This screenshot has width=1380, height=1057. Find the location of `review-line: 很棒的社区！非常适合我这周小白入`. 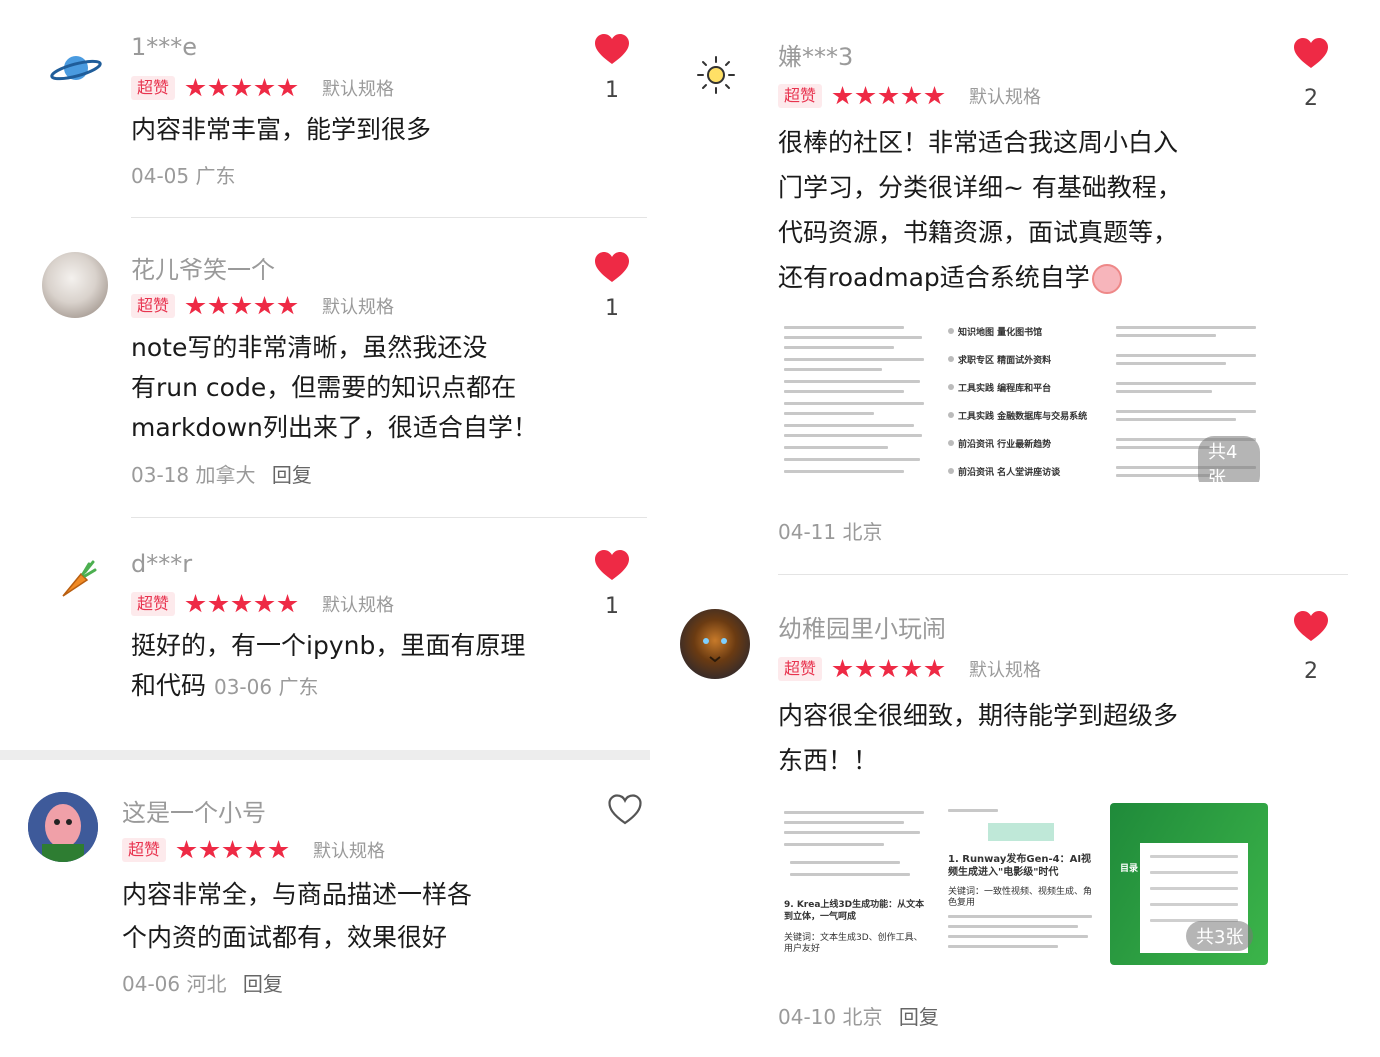

review-line: 很棒的社区！非常适合我这周小白入 is located at coordinates (978, 142).